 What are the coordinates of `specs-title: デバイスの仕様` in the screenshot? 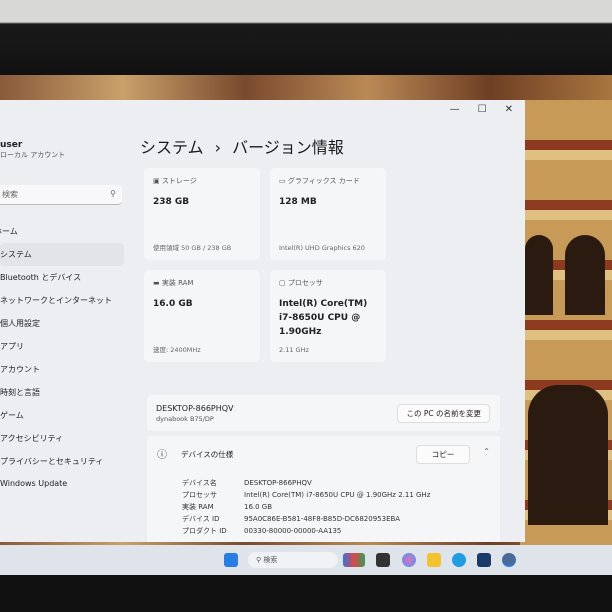 It's located at (207, 454).